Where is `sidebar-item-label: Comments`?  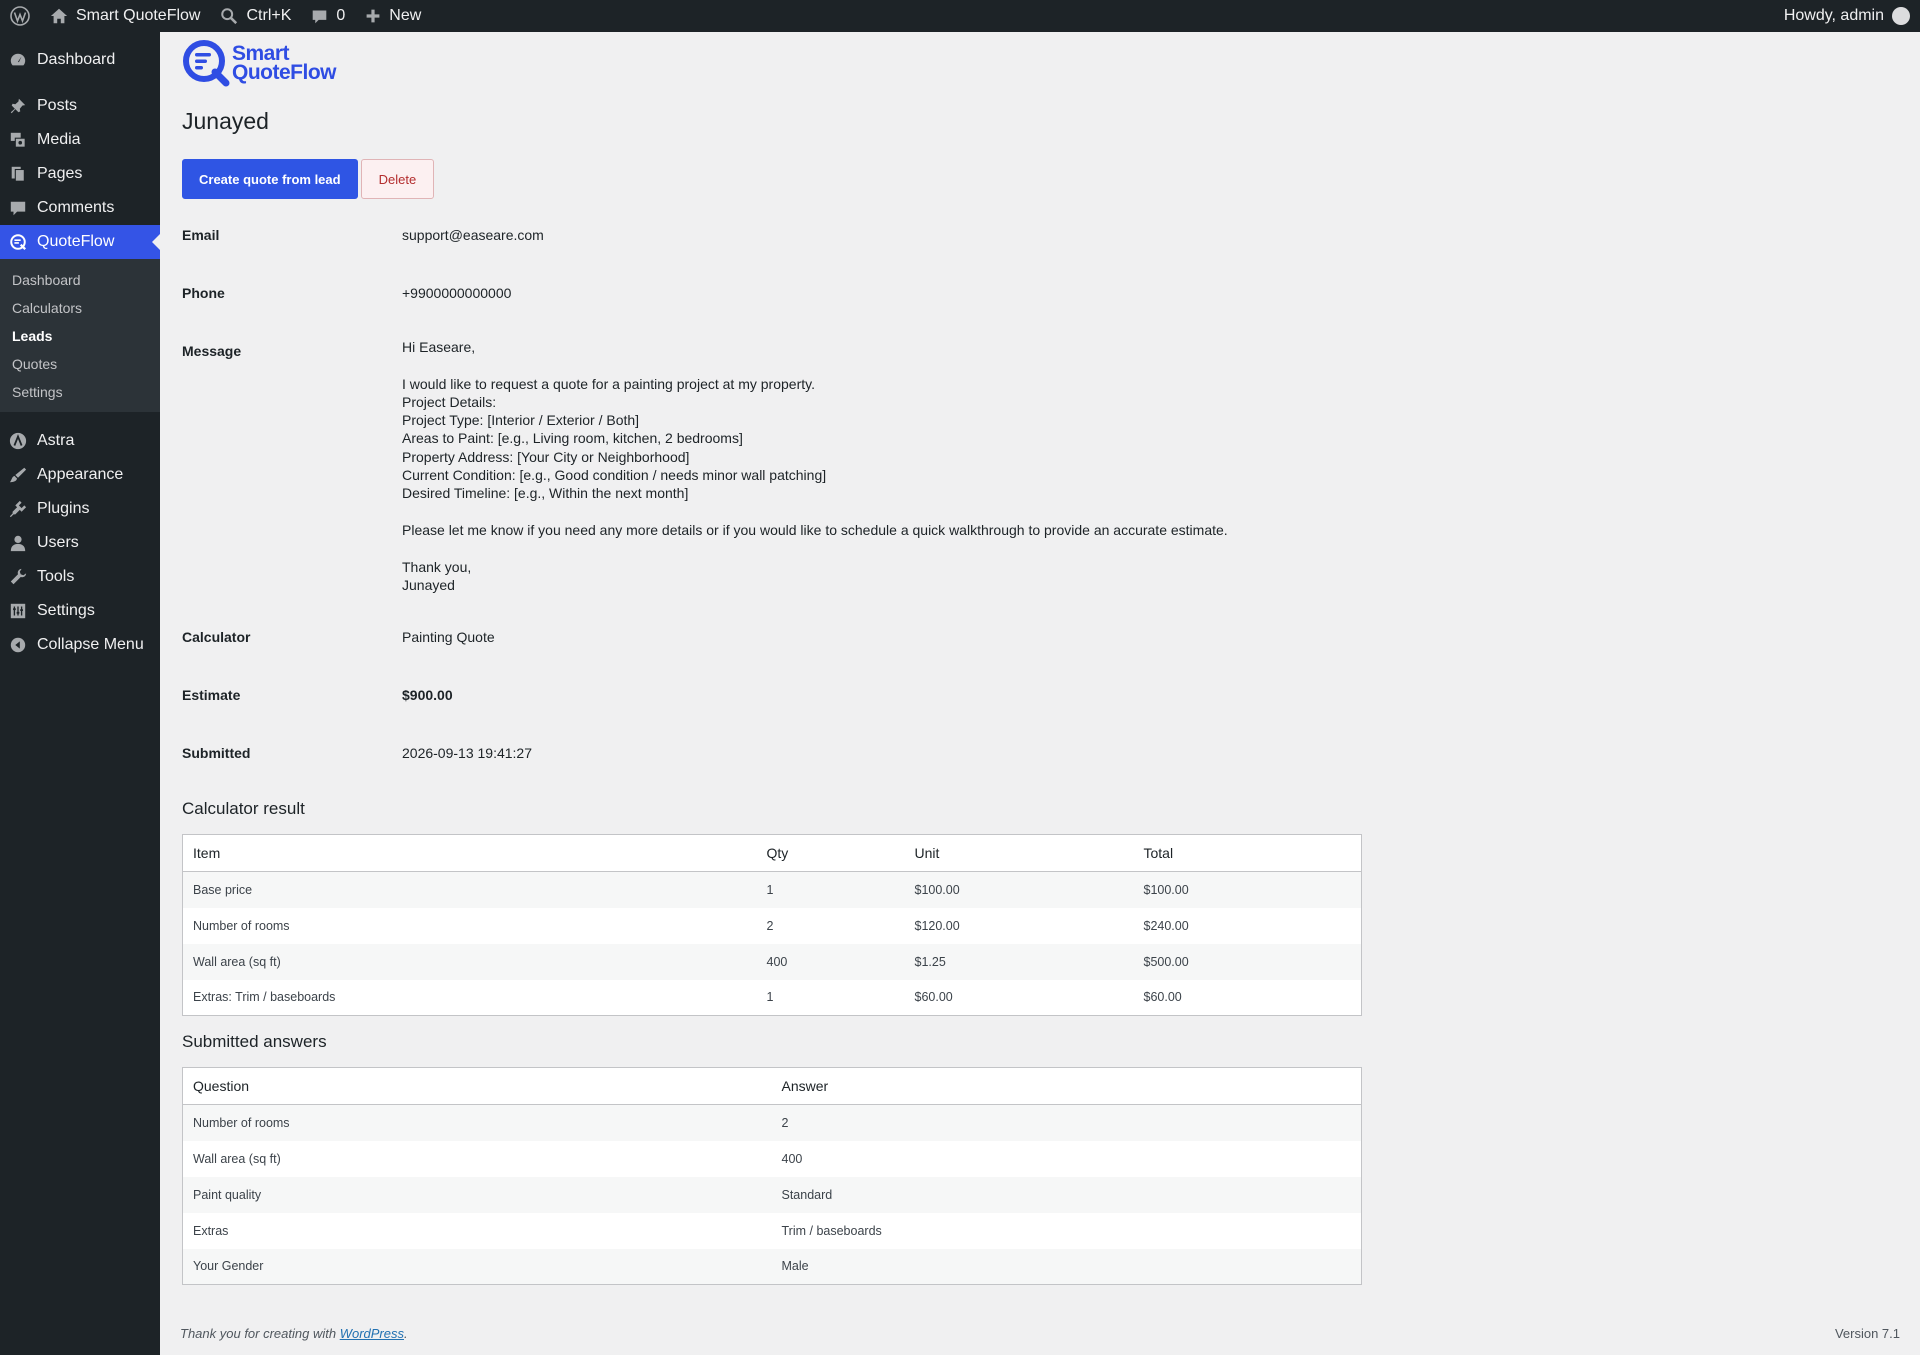 sidebar-item-label: Comments is located at coordinates (76, 207).